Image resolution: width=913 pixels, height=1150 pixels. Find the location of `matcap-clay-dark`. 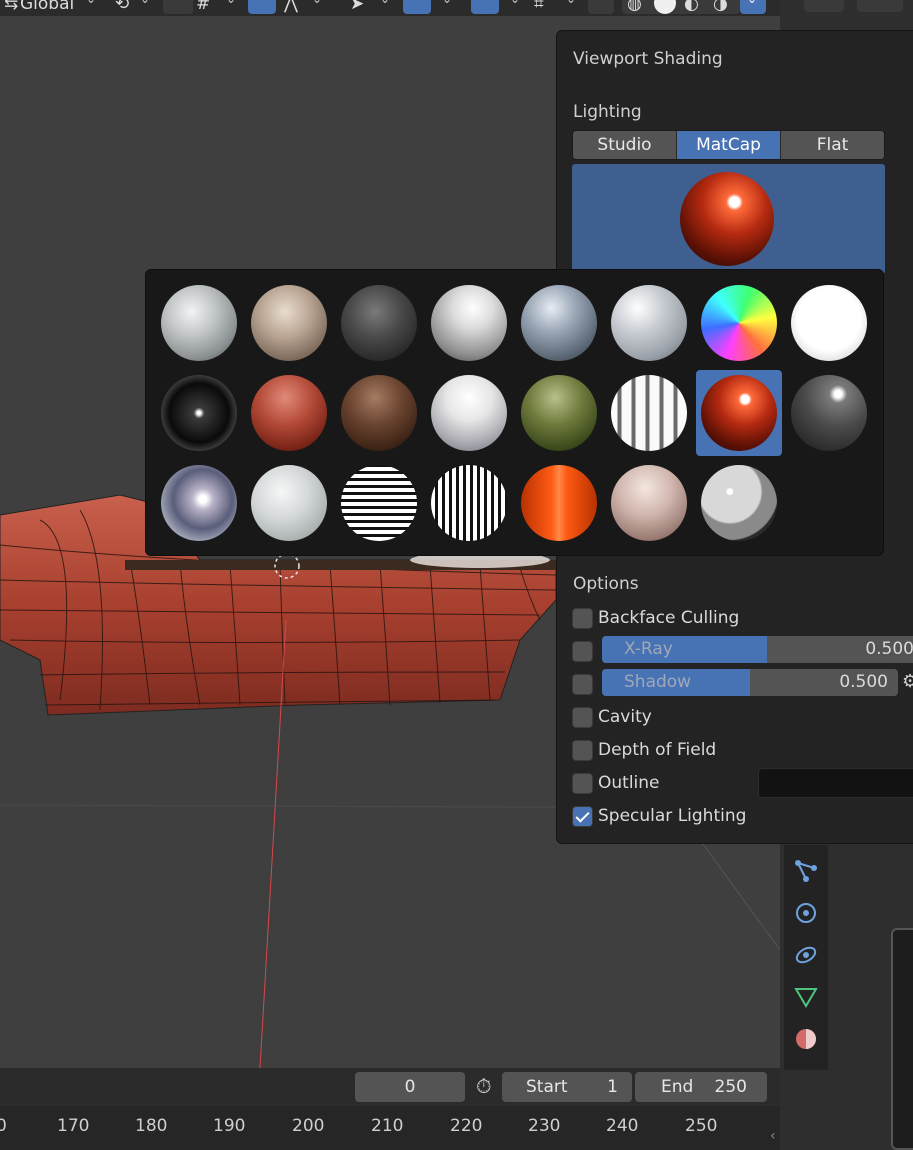

matcap-clay-dark is located at coordinates (379, 413).